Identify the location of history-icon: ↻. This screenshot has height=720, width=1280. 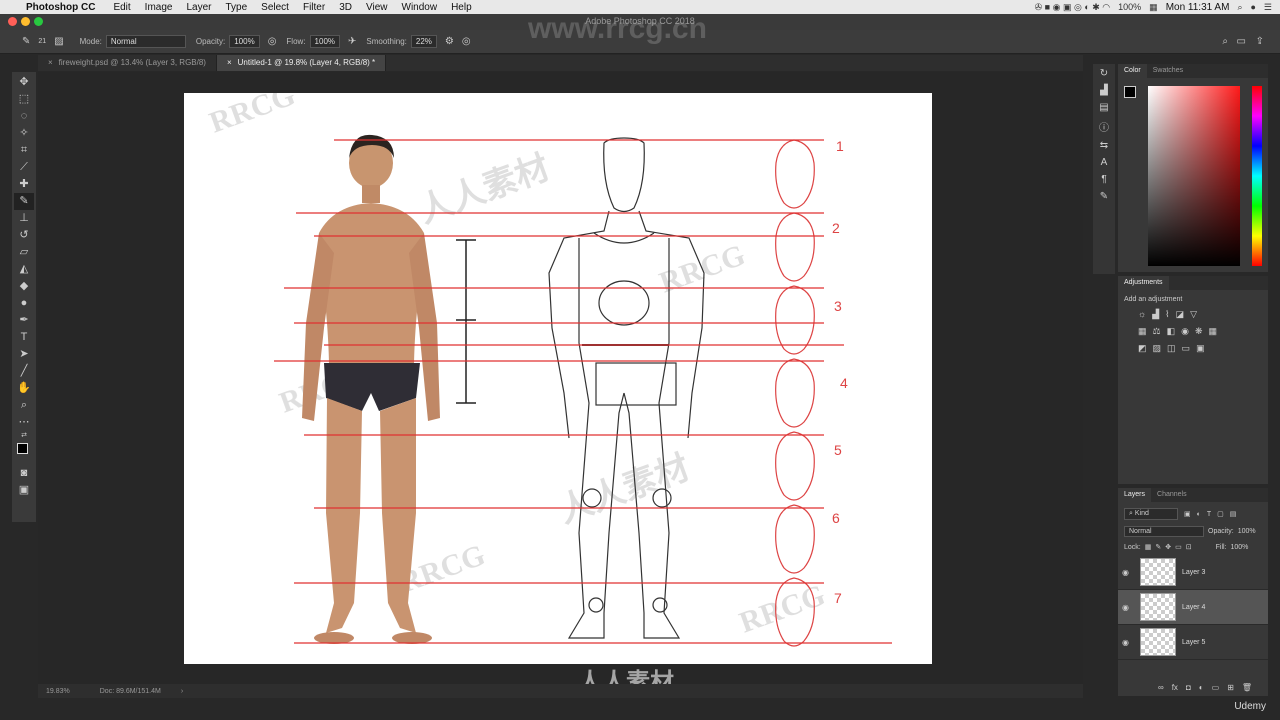
(1104, 73).